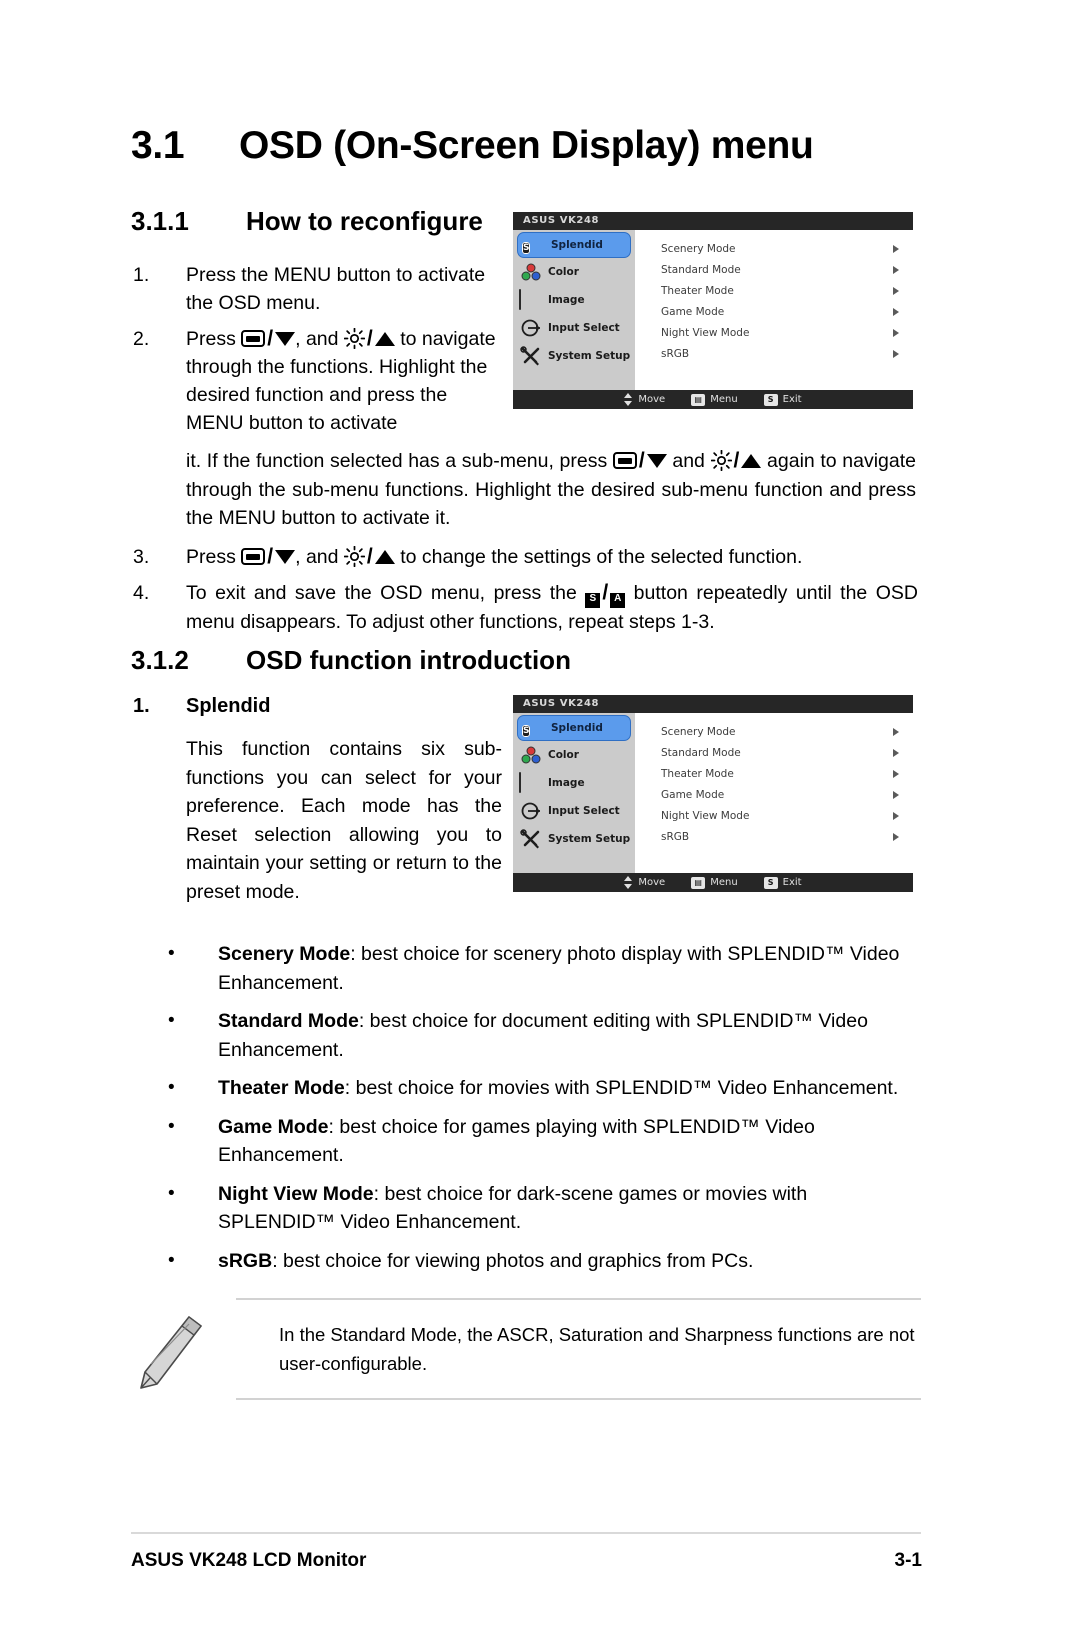 The height and width of the screenshot is (1627, 1080). Describe the element at coordinates (141, 706) in the screenshot. I see `item-marker: 1.` at that location.